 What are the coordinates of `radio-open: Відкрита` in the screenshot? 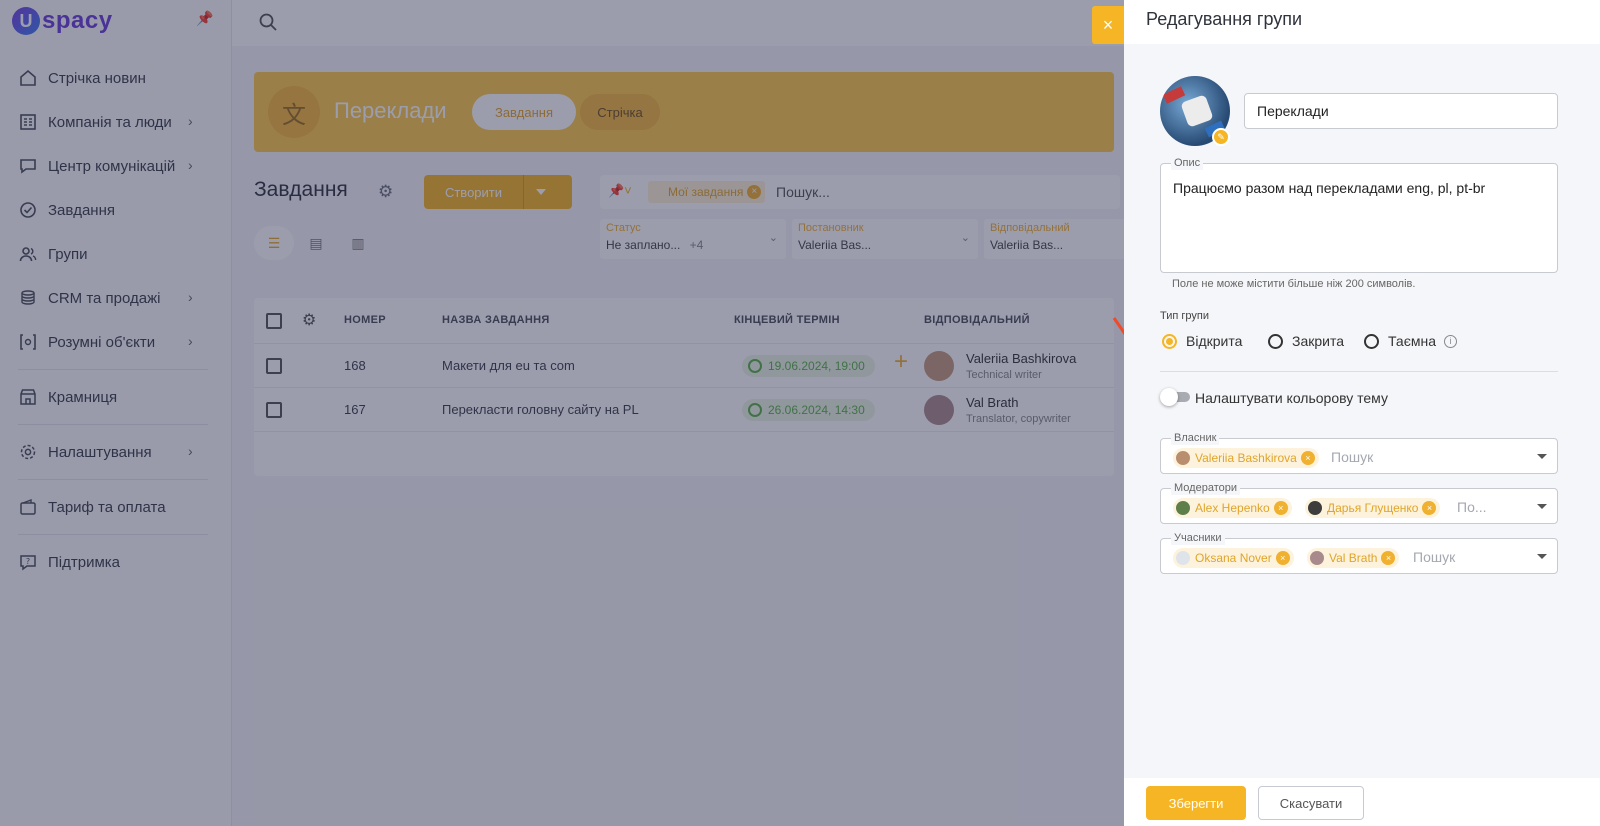 It's located at (1202, 341).